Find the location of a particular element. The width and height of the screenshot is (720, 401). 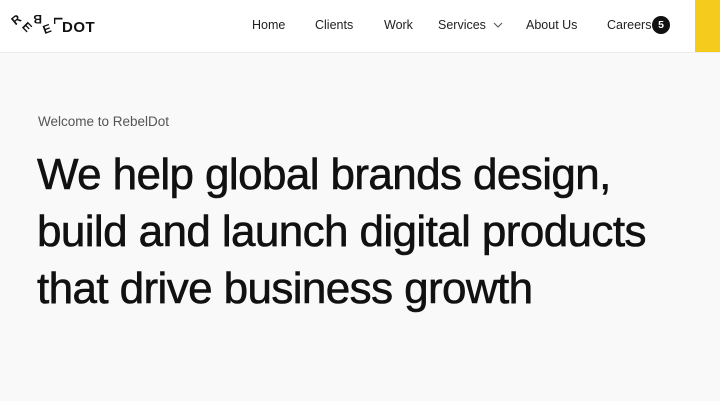

nav-item-work: Work is located at coordinates (398, 25).